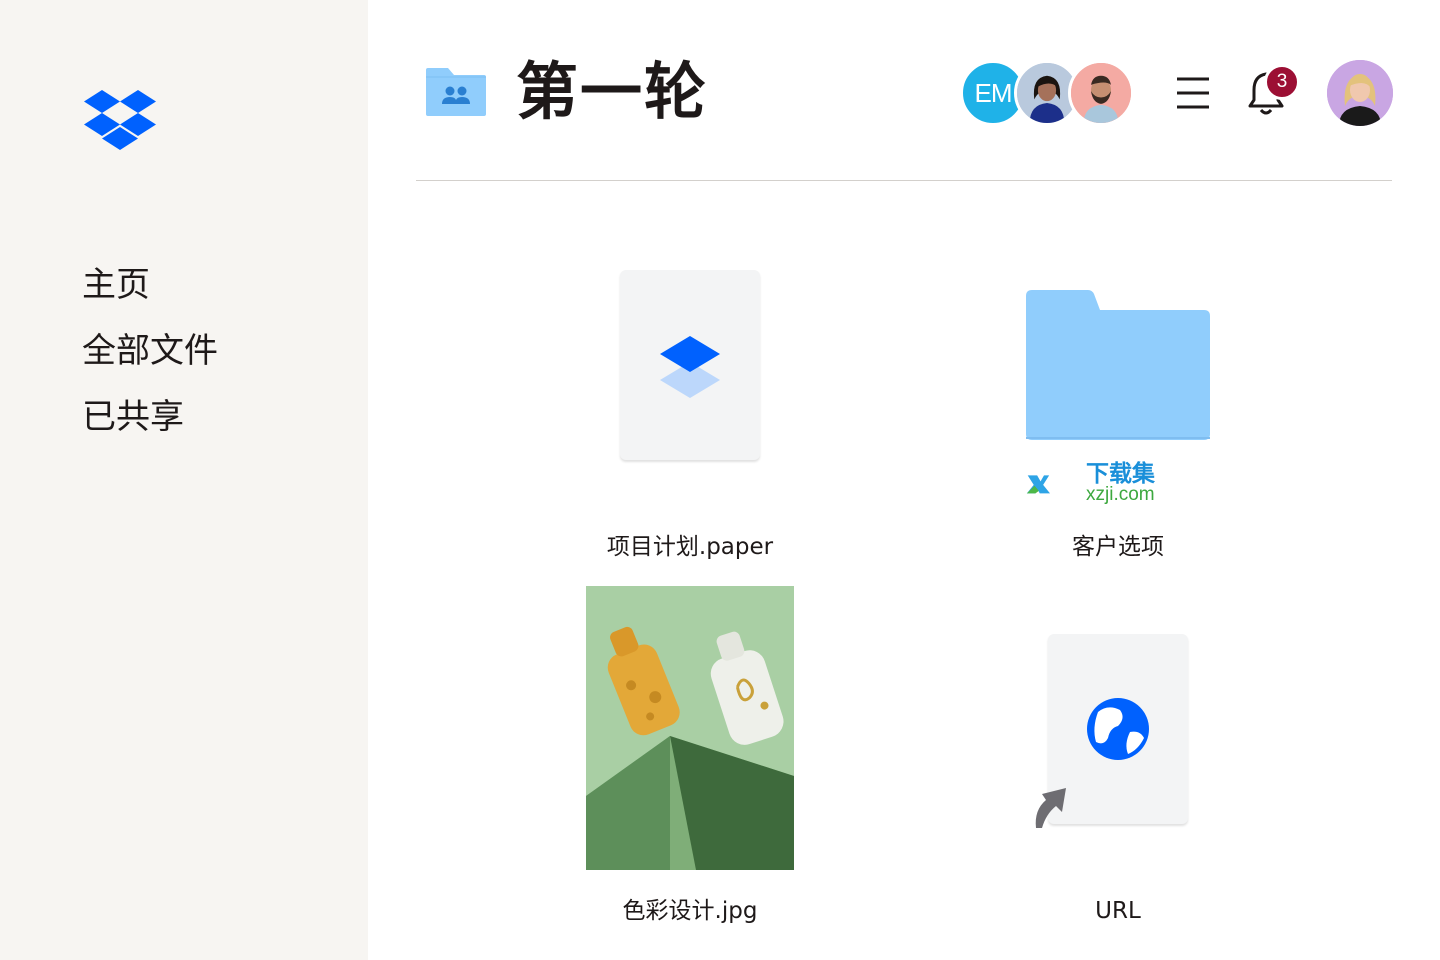 This screenshot has height=960, width=1440. What do you see at coordinates (456, 92) in the screenshot?
I see `shared-folder-icon` at bounding box center [456, 92].